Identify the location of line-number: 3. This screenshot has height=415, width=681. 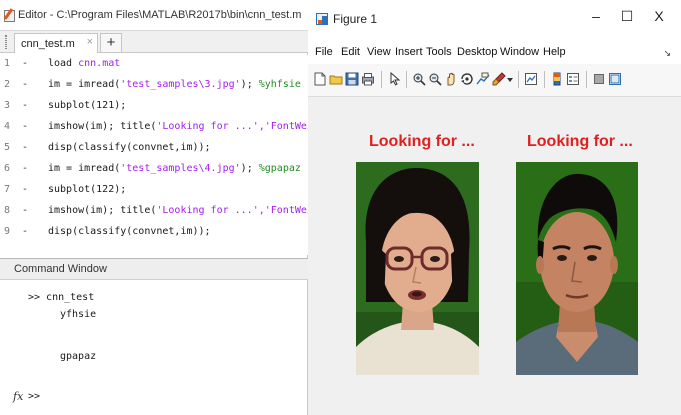
(7, 105).